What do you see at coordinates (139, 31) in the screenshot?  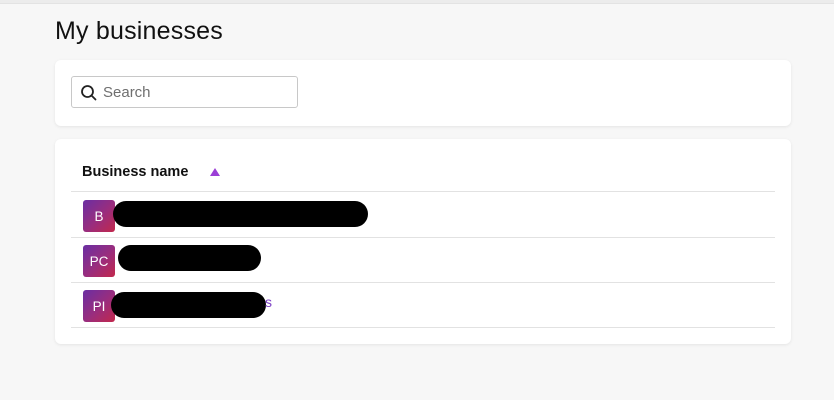 I see `page-title: My businesses` at bounding box center [139, 31].